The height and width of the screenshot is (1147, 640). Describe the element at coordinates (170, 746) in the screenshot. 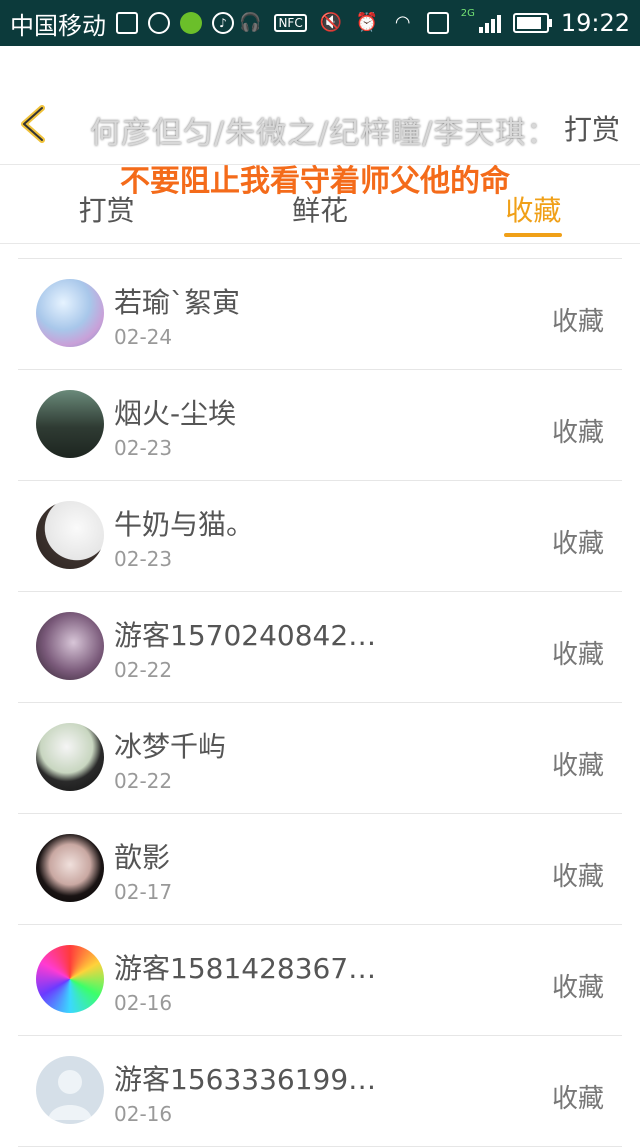

I see `user-name: 冰梦千屿` at that location.